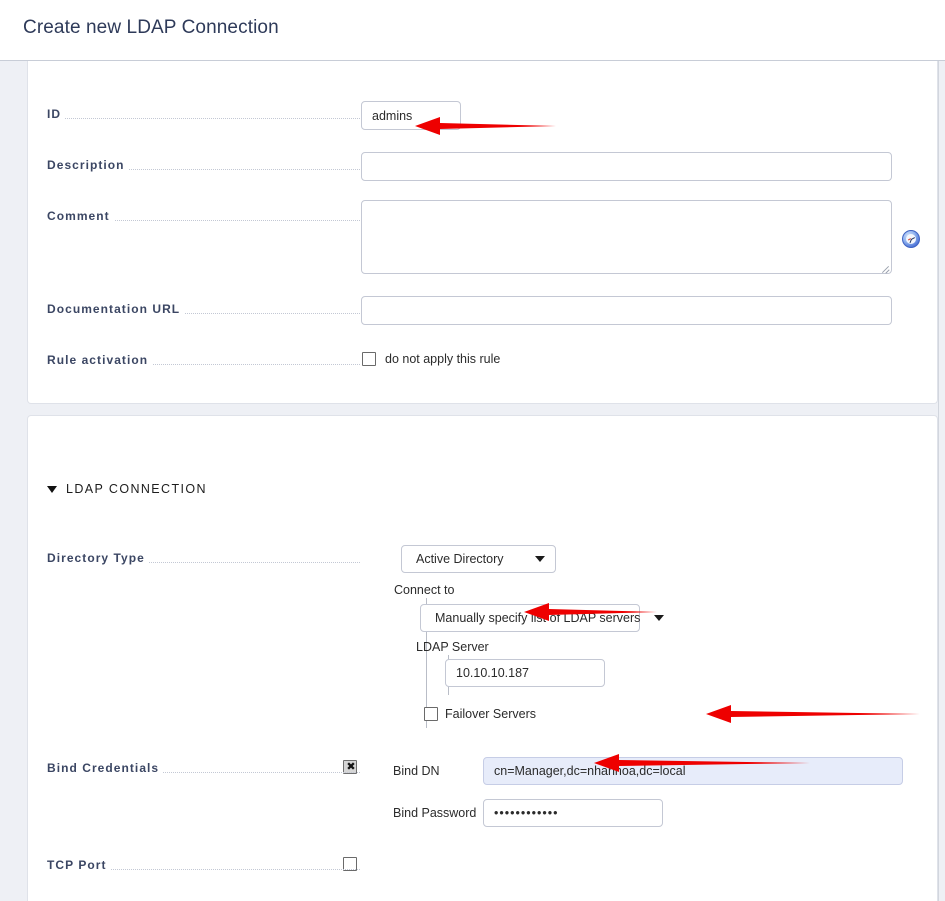 The height and width of the screenshot is (901, 945). Describe the element at coordinates (538, 618) in the screenshot. I see `connect-to-selected-value: Manually specify list of LDAP servers` at that location.